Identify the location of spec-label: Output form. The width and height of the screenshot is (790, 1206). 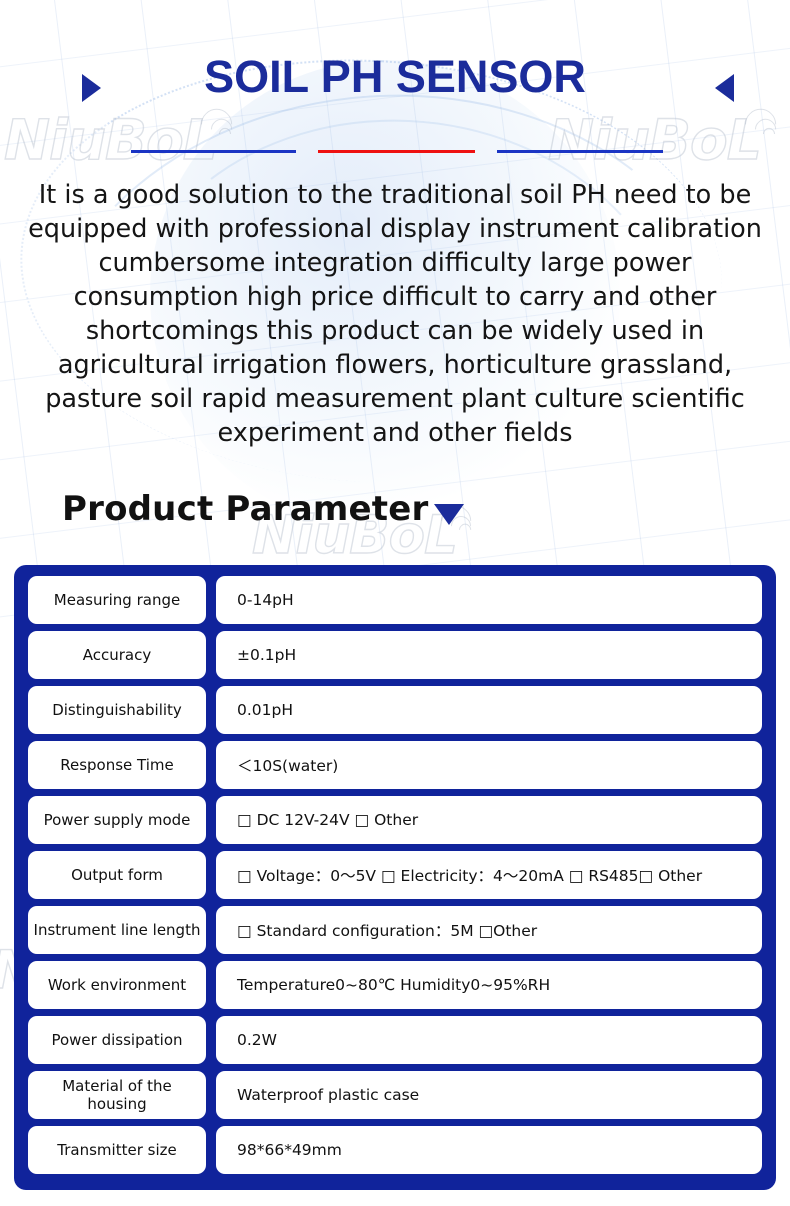
(117, 875).